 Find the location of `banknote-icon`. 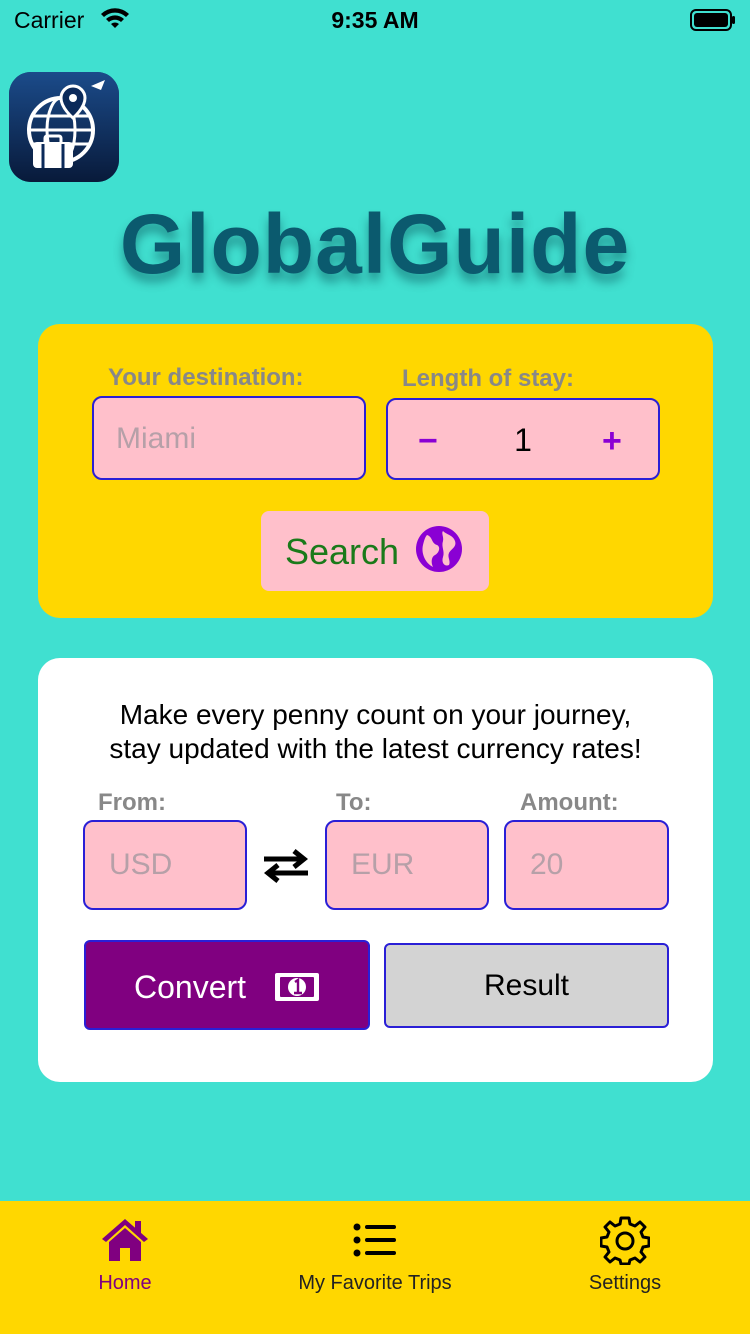

banknote-icon is located at coordinates (297, 987).